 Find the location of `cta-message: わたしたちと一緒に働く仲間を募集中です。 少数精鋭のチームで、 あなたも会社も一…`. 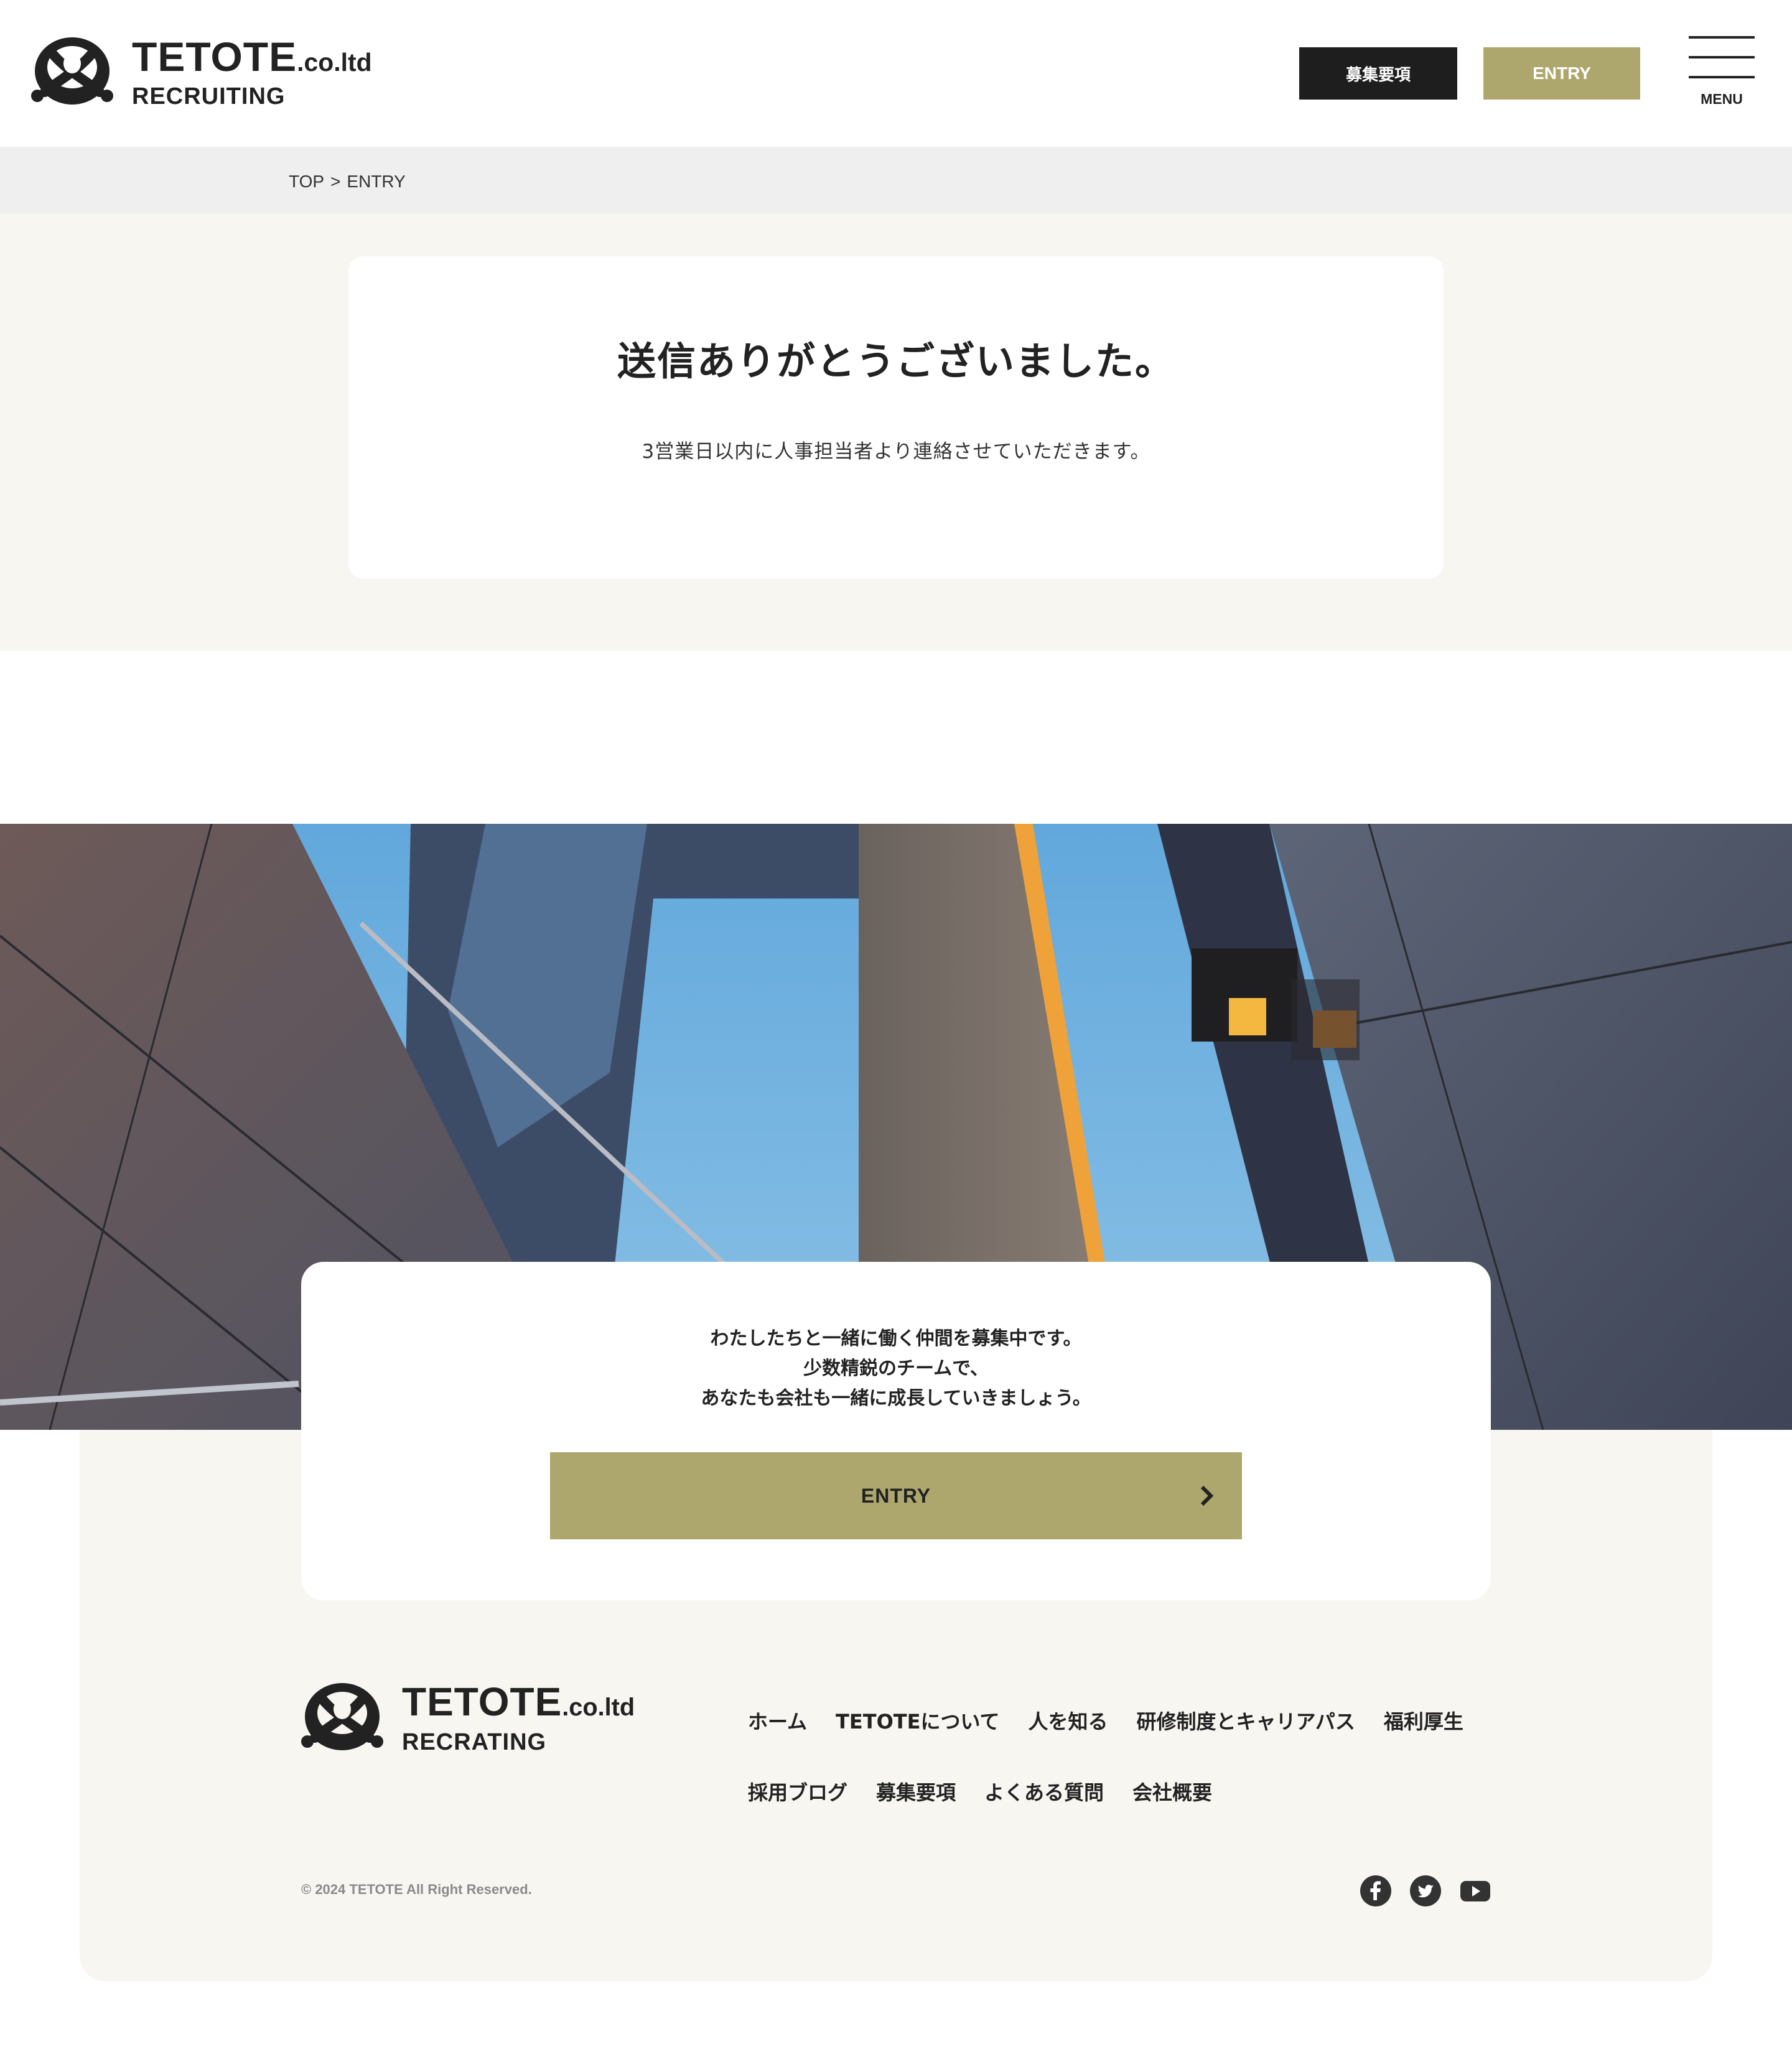

cta-message: わたしたちと一緒に働く仲間を募集中です。 少数精鋭のチームで、 あなたも会社も一… is located at coordinates (896, 1368).